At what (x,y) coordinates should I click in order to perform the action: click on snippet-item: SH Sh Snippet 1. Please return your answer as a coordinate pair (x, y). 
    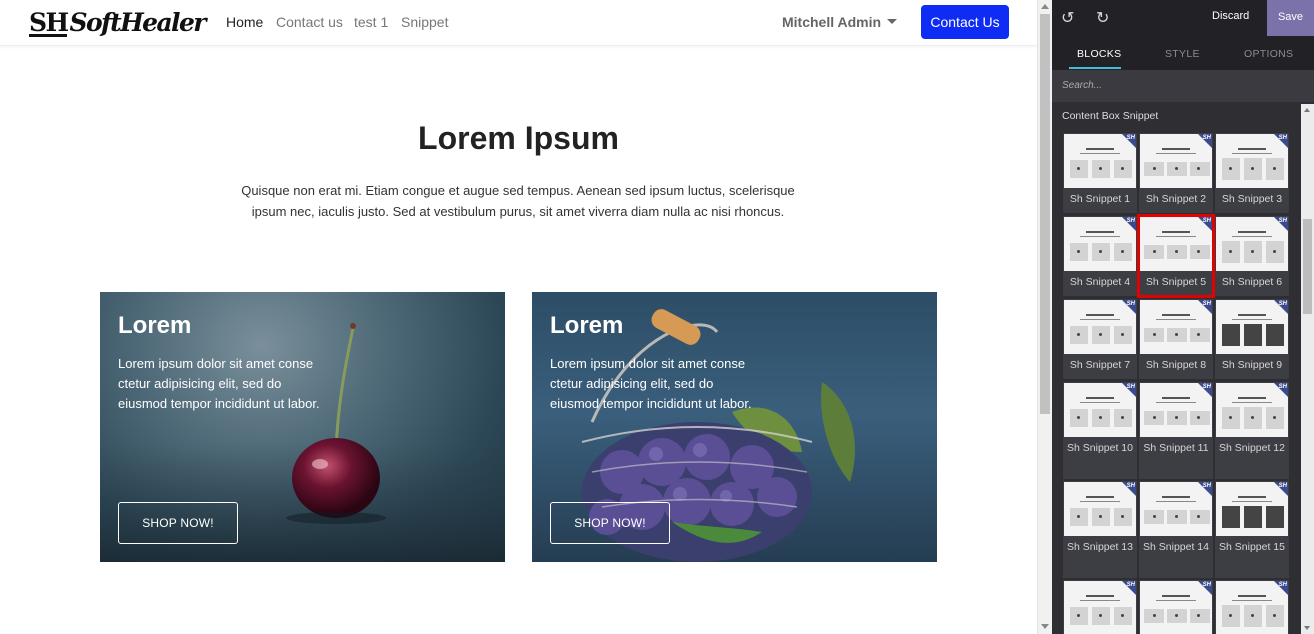
    Looking at the image, I should click on (1100, 173).